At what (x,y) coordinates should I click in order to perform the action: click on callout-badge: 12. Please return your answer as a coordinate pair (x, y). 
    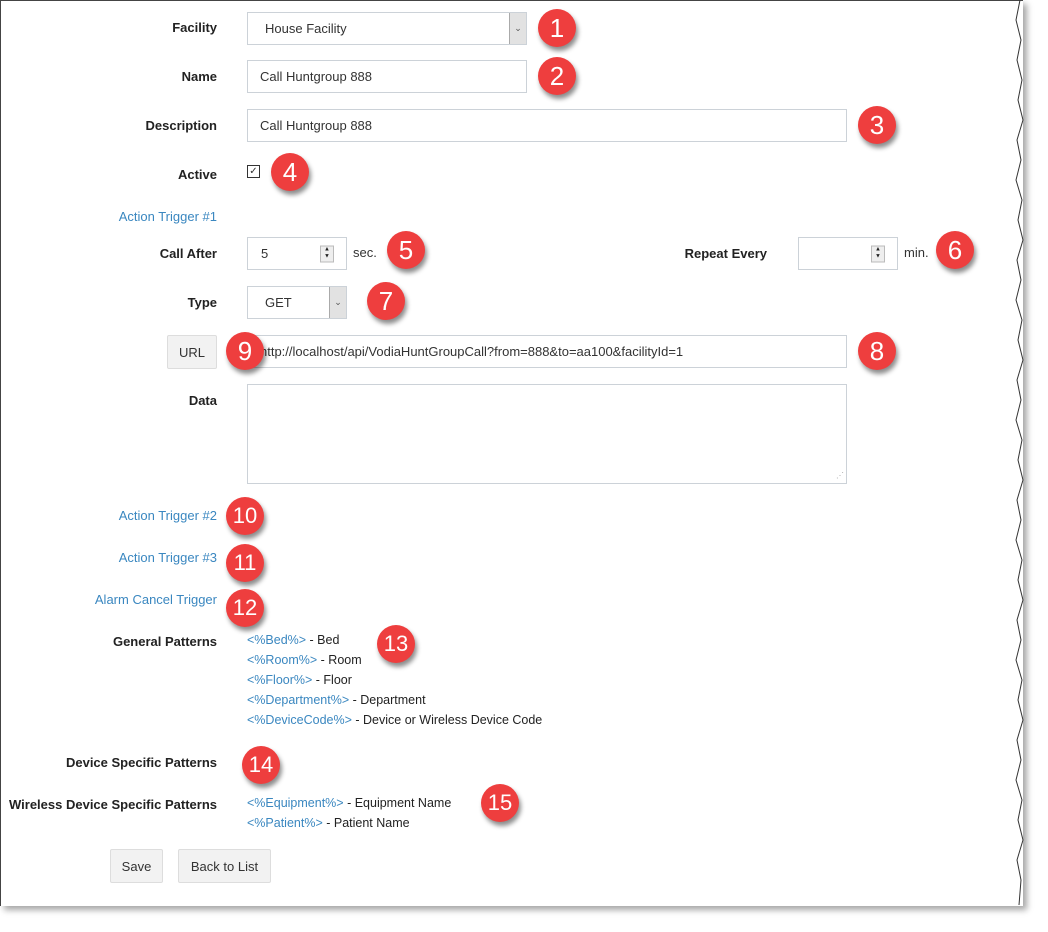
    Looking at the image, I should click on (245, 608).